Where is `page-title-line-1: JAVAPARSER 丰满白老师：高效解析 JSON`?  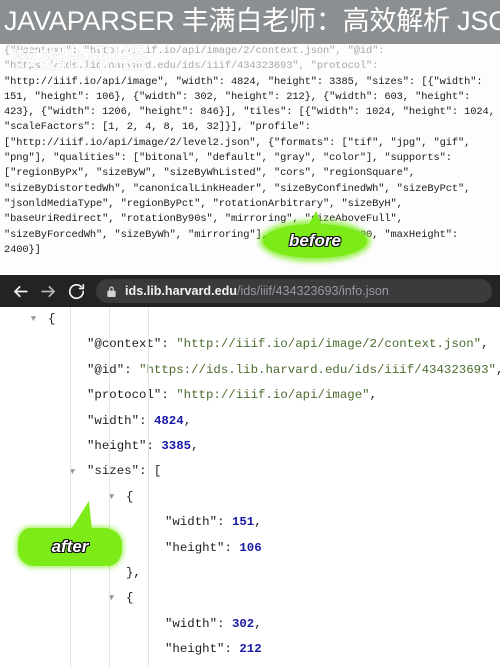
page-title-line-1: JAVAPARSER 丰满白老师：高效解析 JSON is located at coordinates (252, 21).